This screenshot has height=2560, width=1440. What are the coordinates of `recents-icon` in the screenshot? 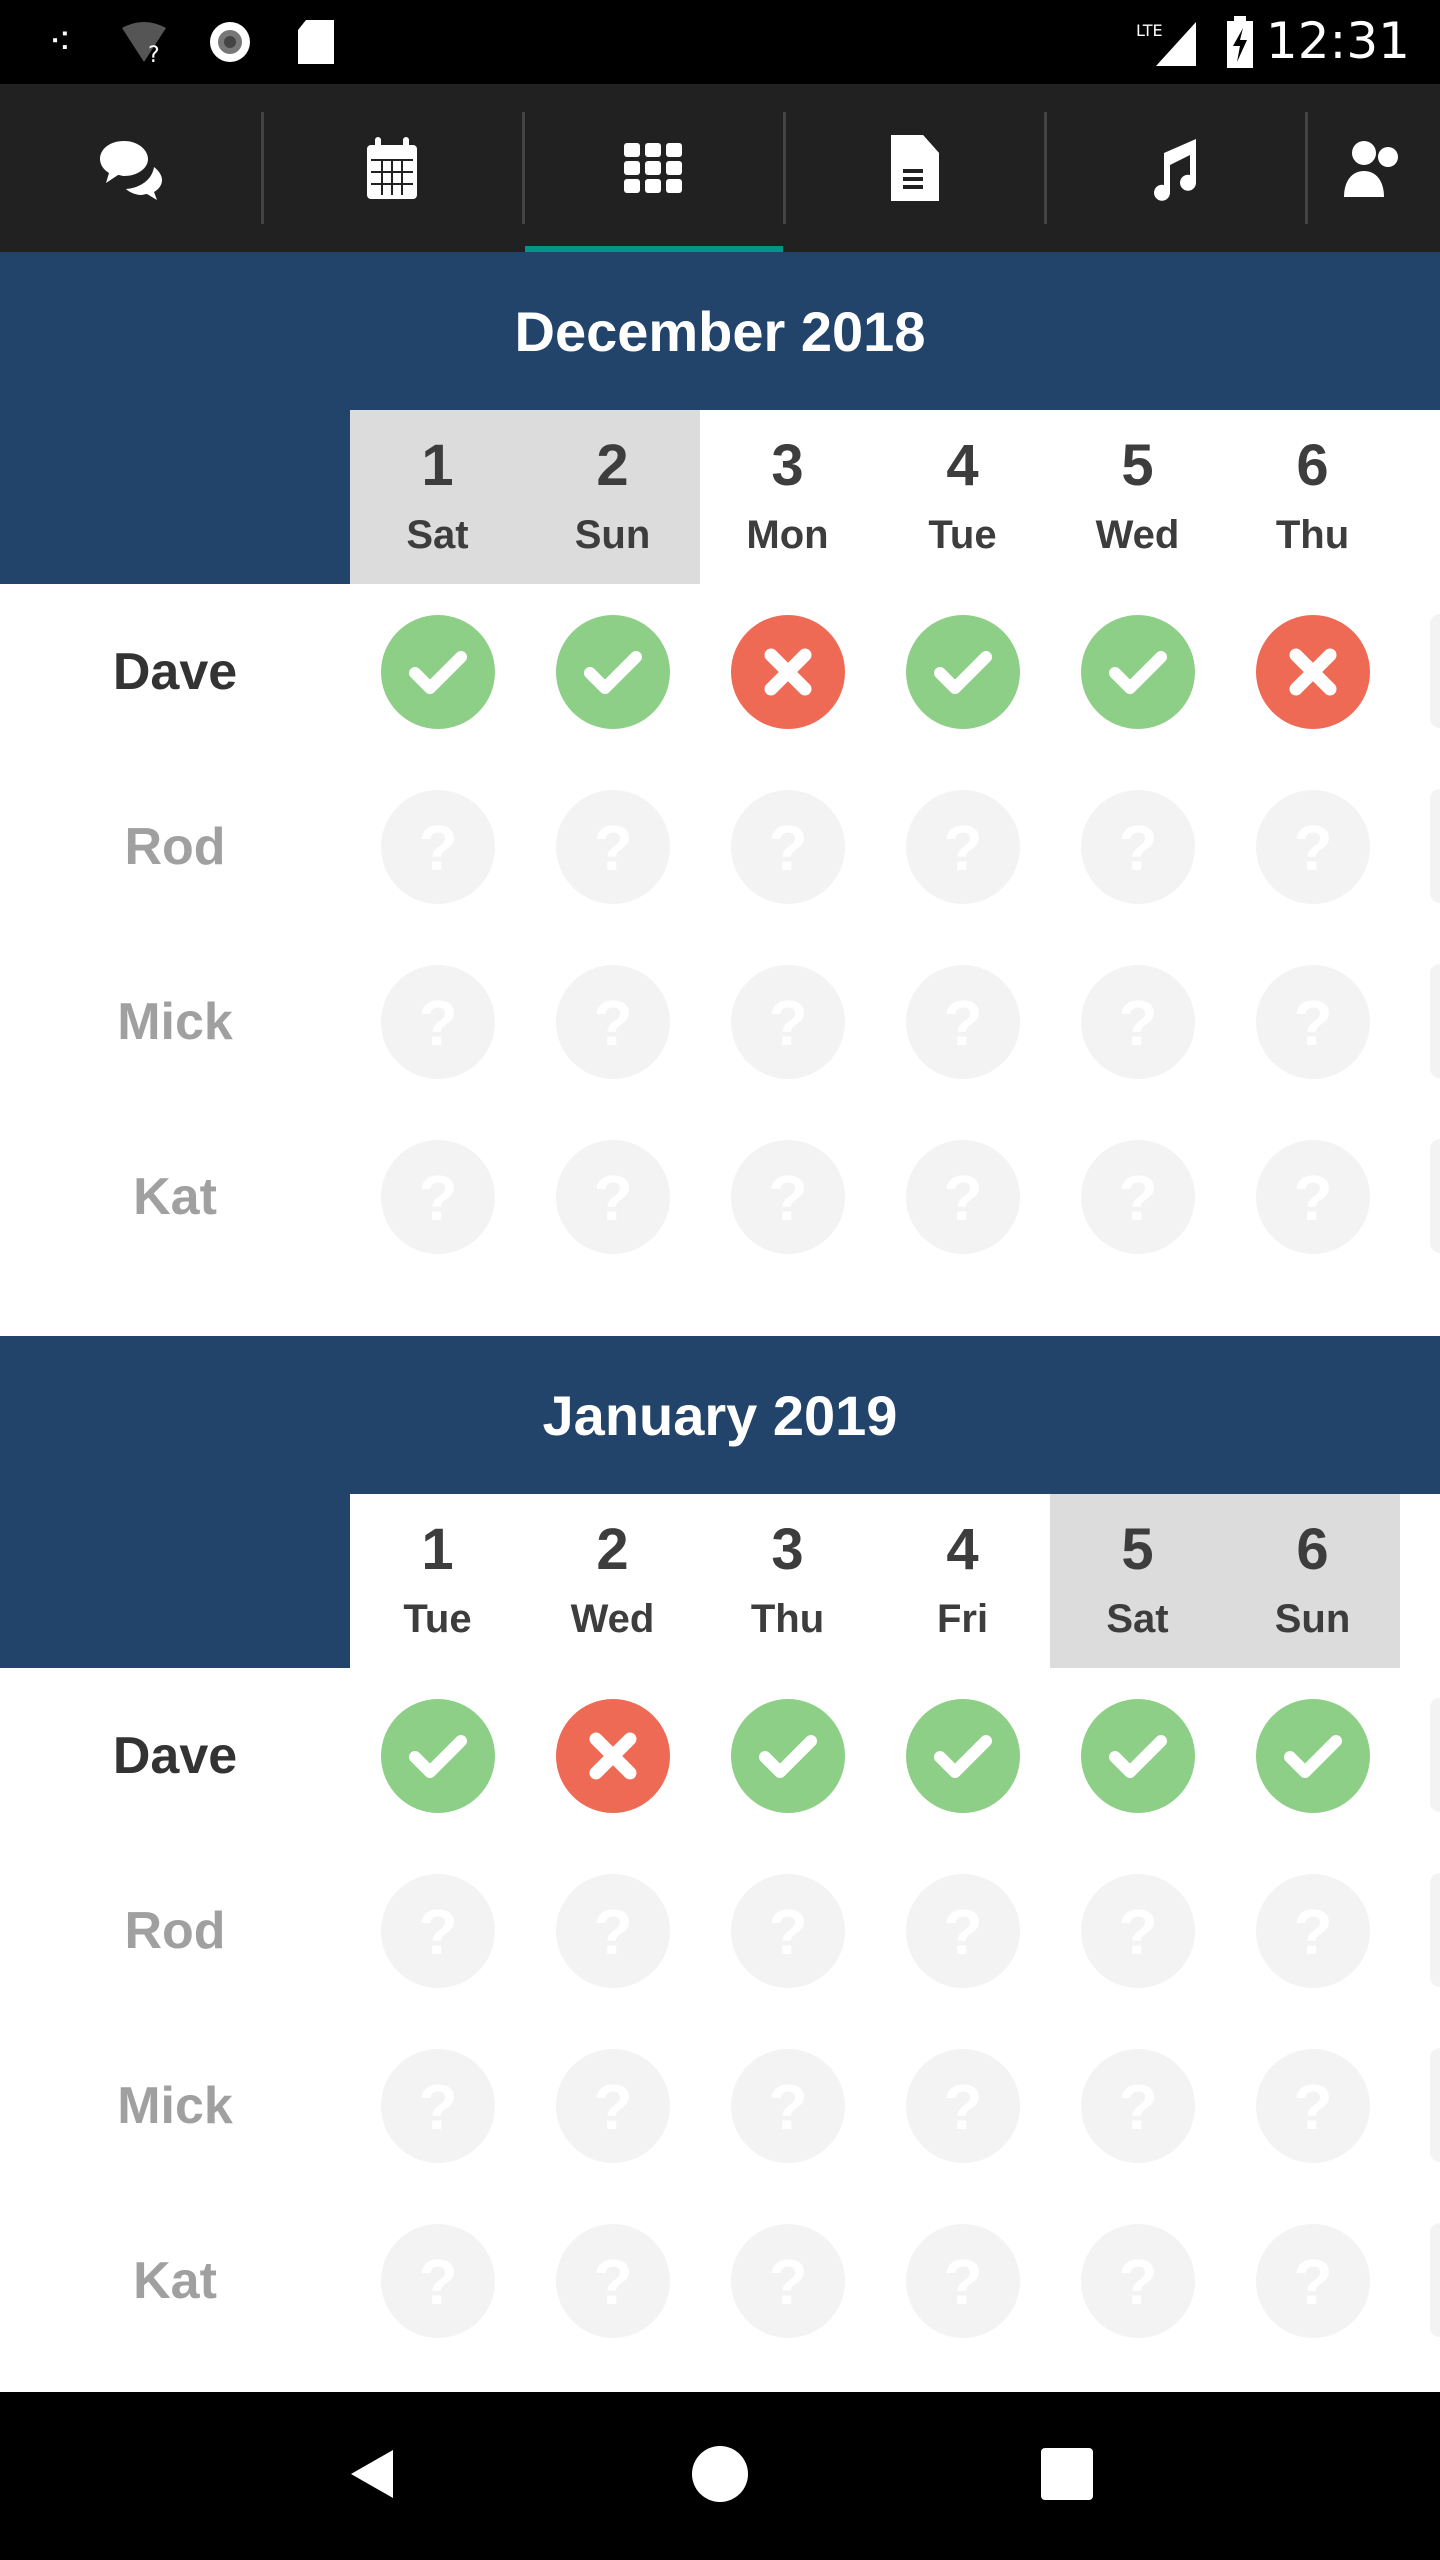 It's located at (1067, 2476).